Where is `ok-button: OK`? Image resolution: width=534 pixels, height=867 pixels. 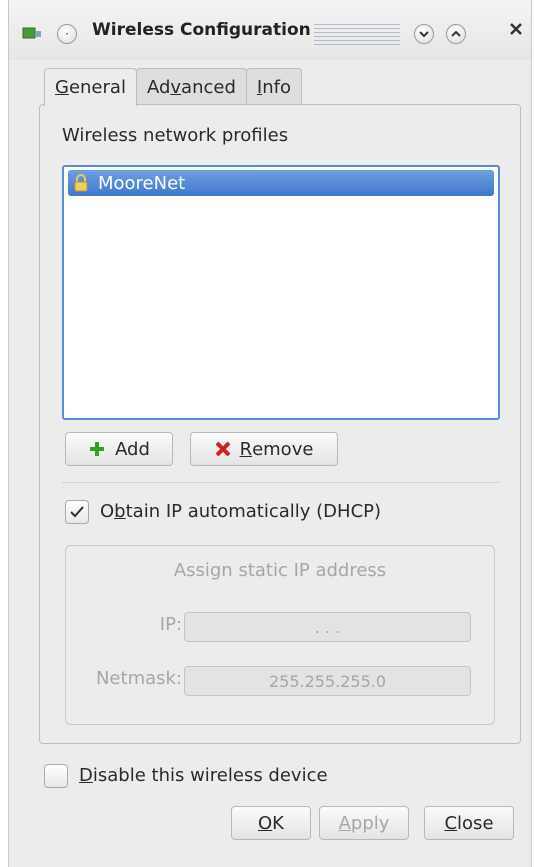
ok-button: OK is located at coordinates (271, 823).